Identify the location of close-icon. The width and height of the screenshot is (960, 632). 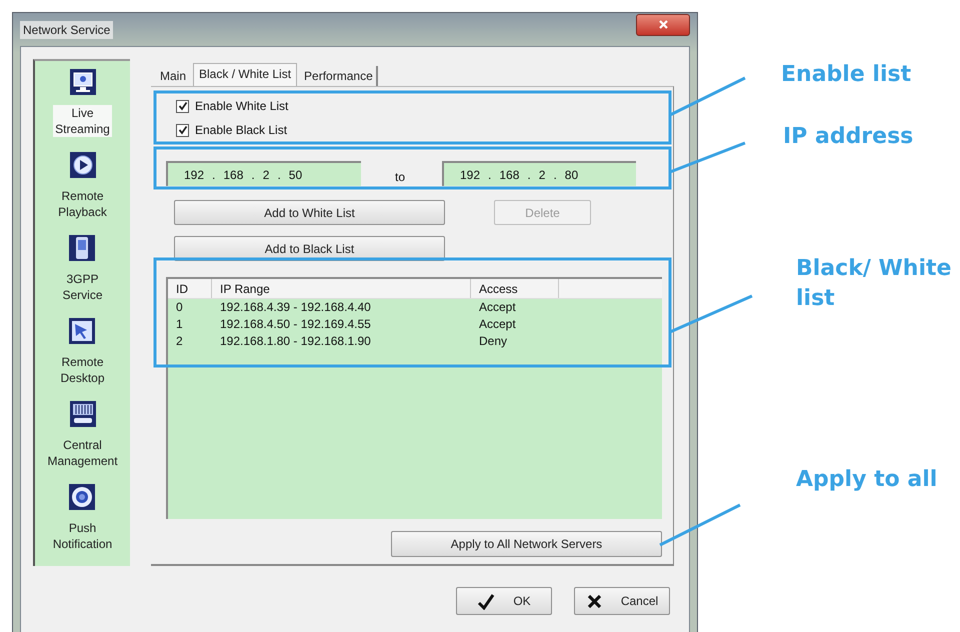
(663, 24).